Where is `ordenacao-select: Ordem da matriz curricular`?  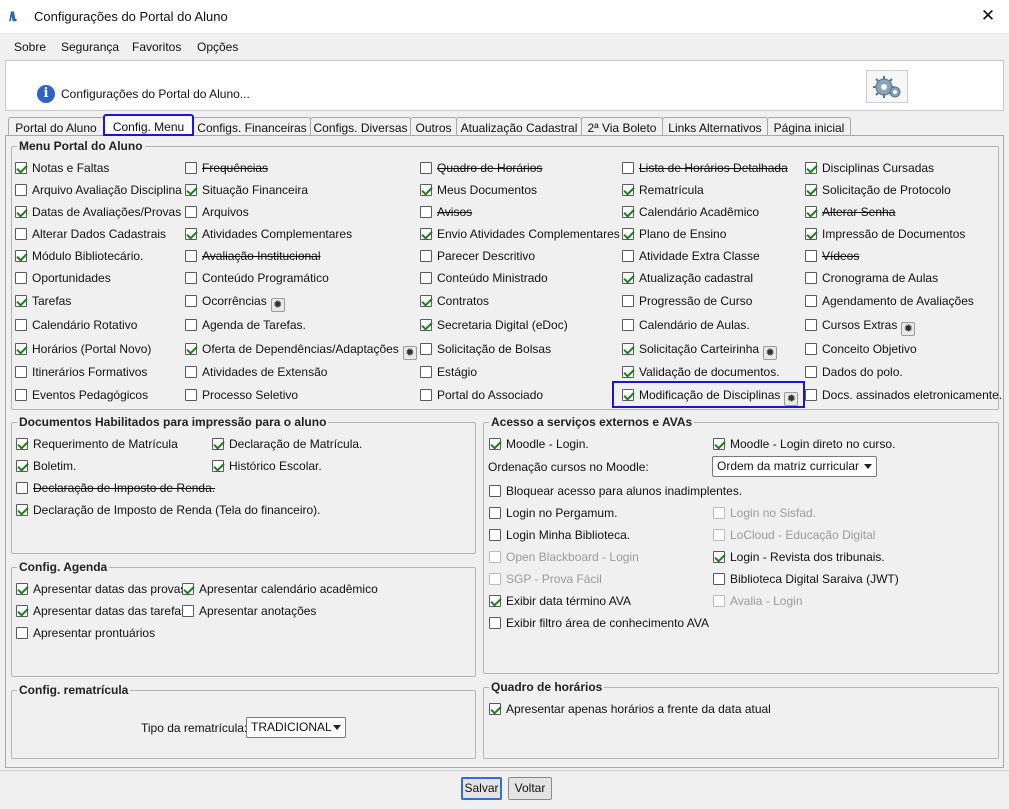
ordenacao-select: Ordem da matriz curricular is located at coordinates (794, 466).